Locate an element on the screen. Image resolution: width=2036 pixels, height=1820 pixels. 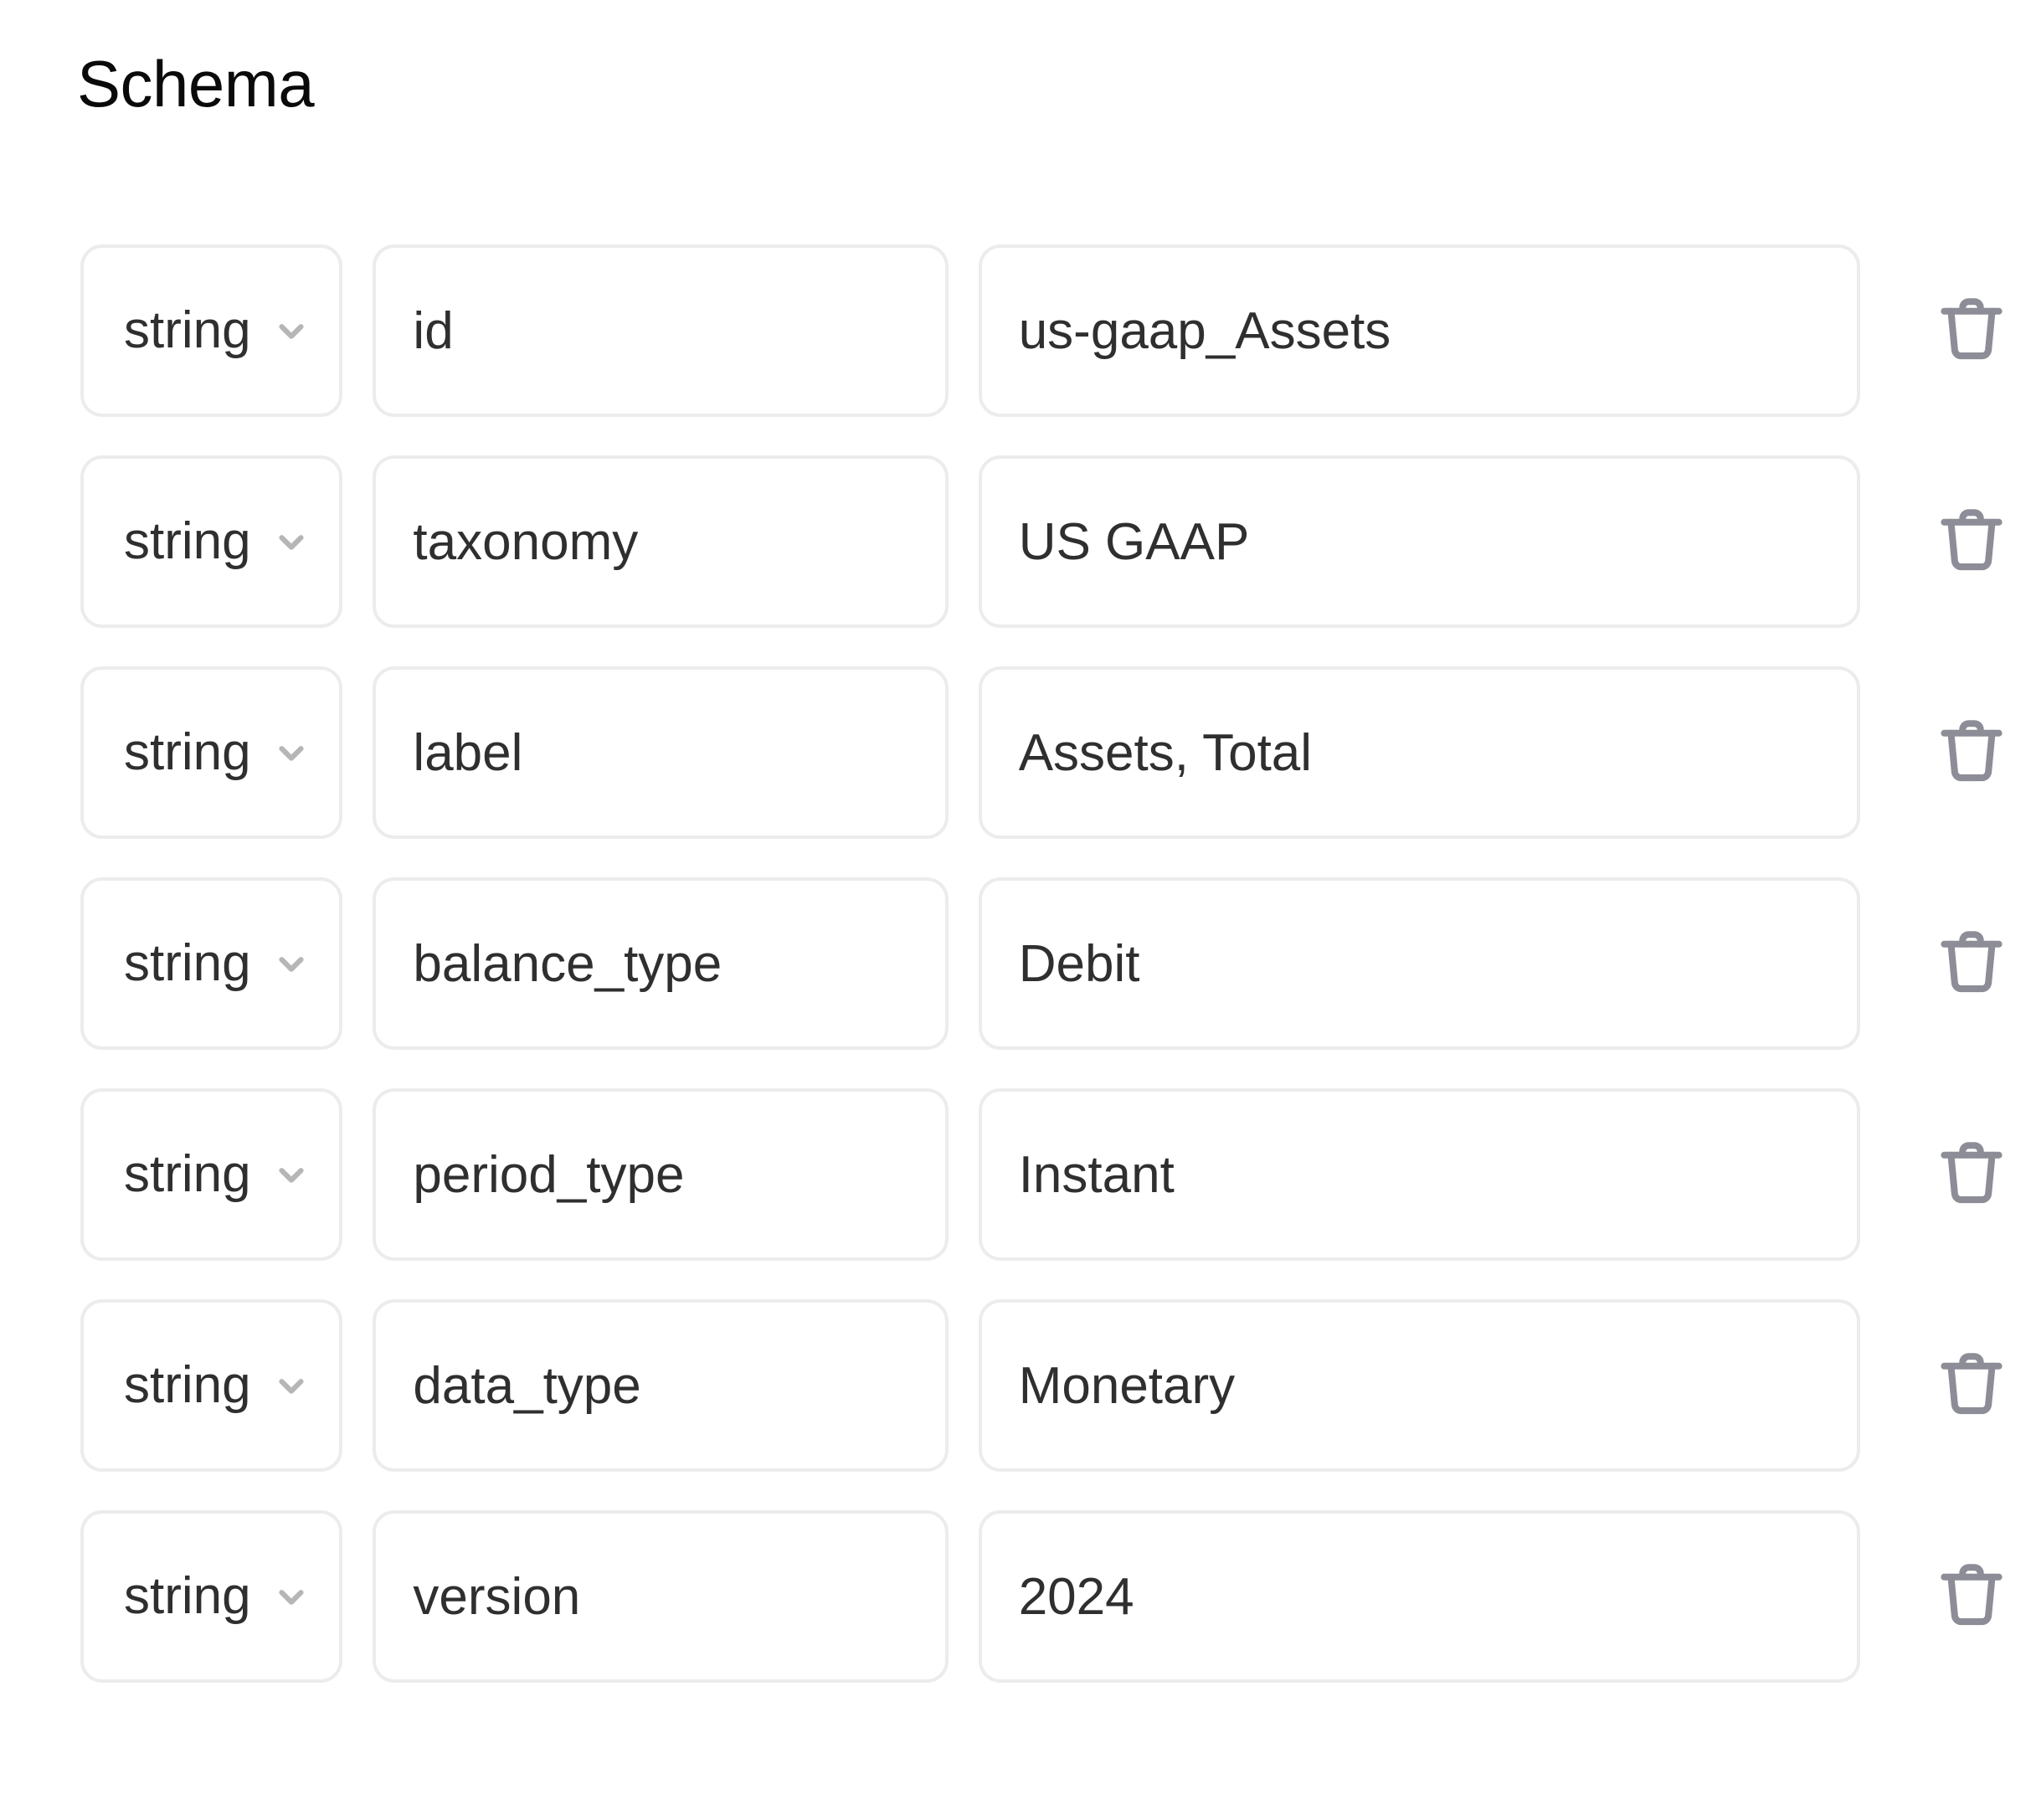
field-name-value: version is located at coordinates (497, 1596).